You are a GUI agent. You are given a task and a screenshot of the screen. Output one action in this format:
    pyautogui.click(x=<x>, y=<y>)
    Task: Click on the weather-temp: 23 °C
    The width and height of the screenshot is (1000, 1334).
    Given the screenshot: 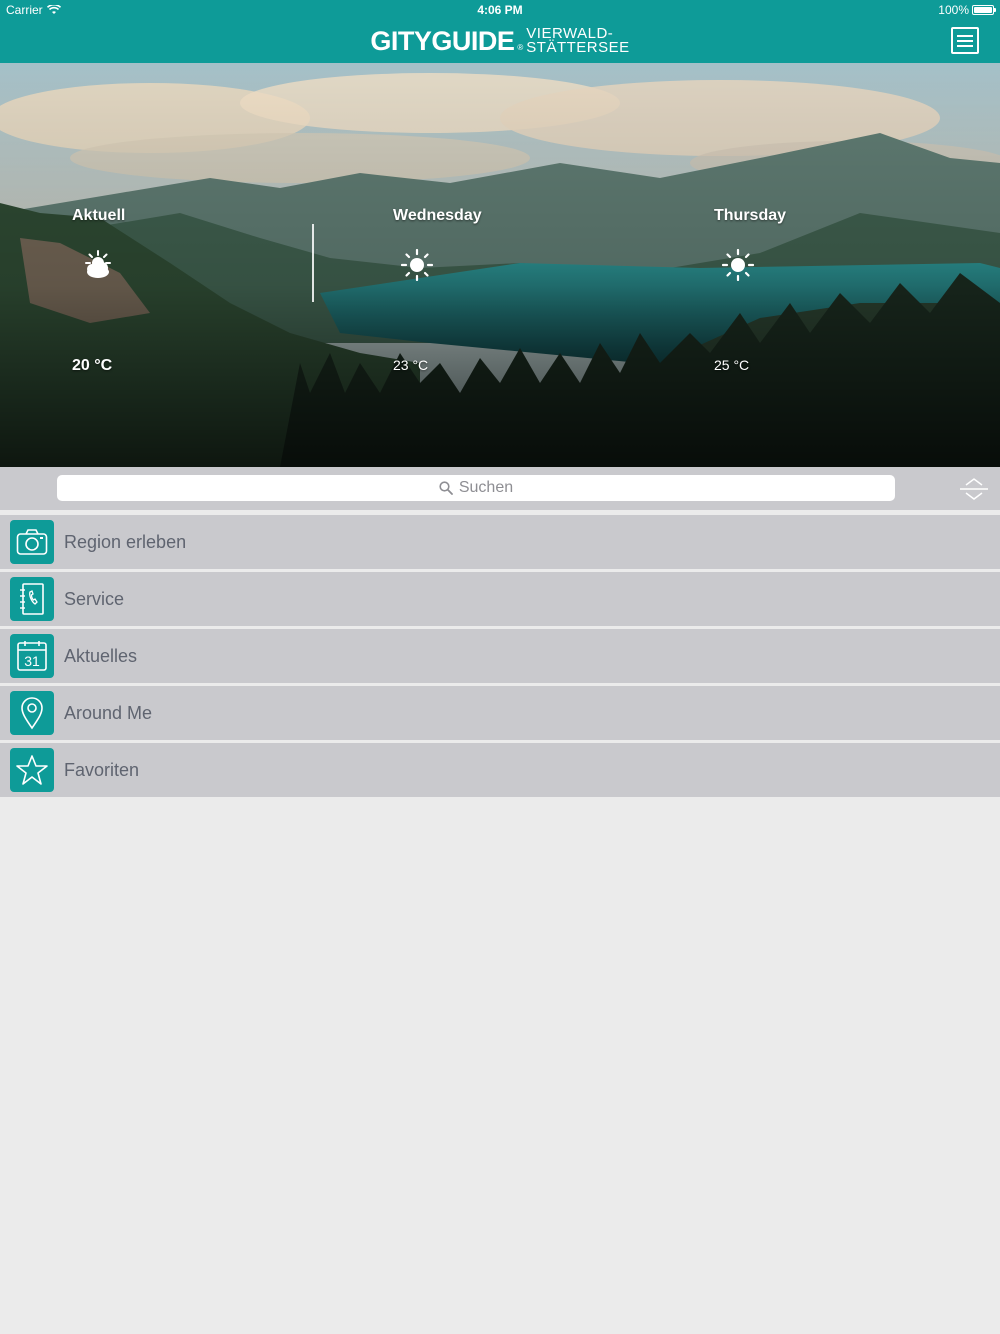 What is the action you would take?
    pyautogui.click(x=411, y=365)
    